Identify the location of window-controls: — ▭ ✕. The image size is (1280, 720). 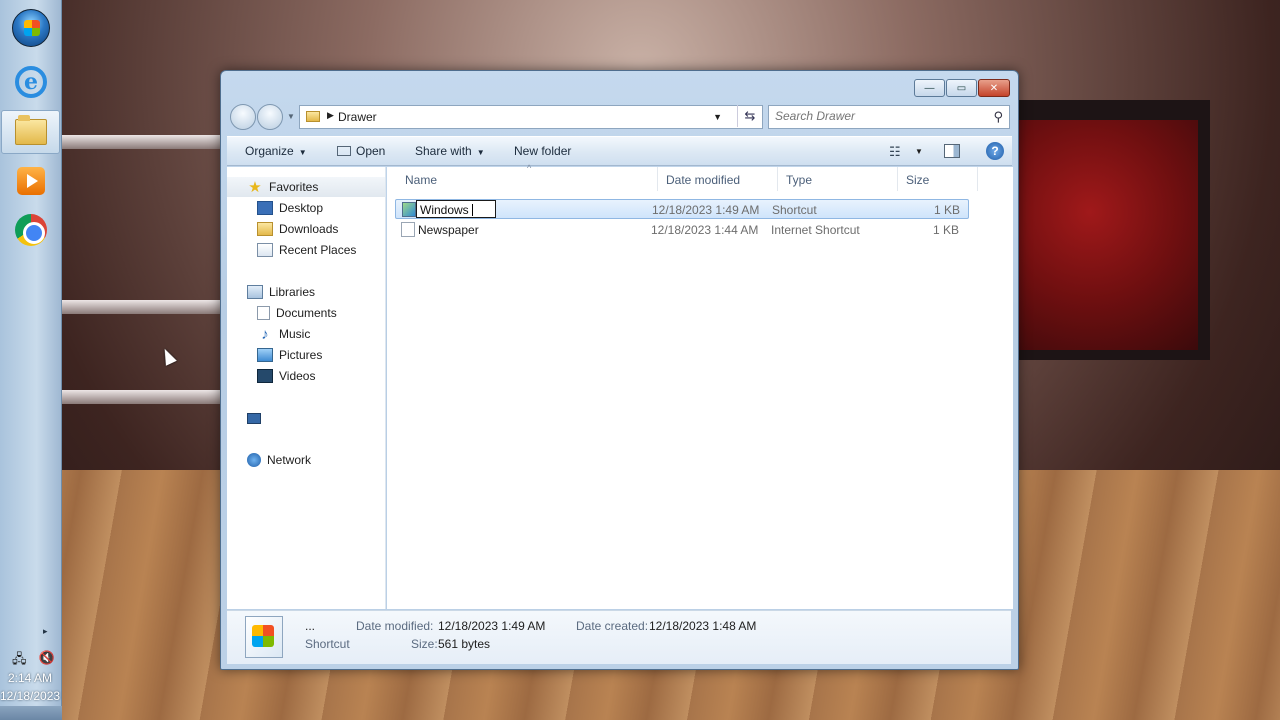
(962, 88).